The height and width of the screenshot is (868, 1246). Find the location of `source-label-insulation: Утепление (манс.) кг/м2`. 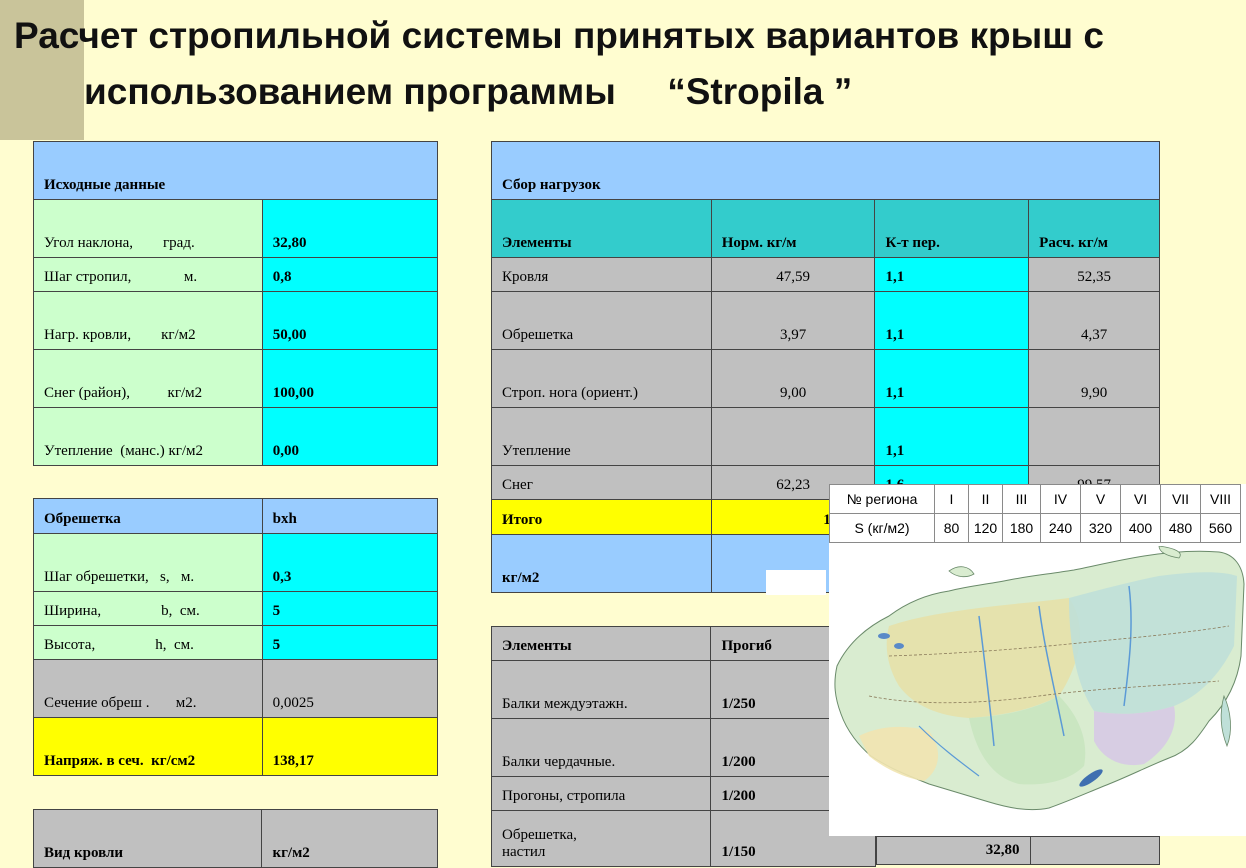

source-label-insulation: Утепление (манс.) кг/м2 is located at coordinates (148, 436).